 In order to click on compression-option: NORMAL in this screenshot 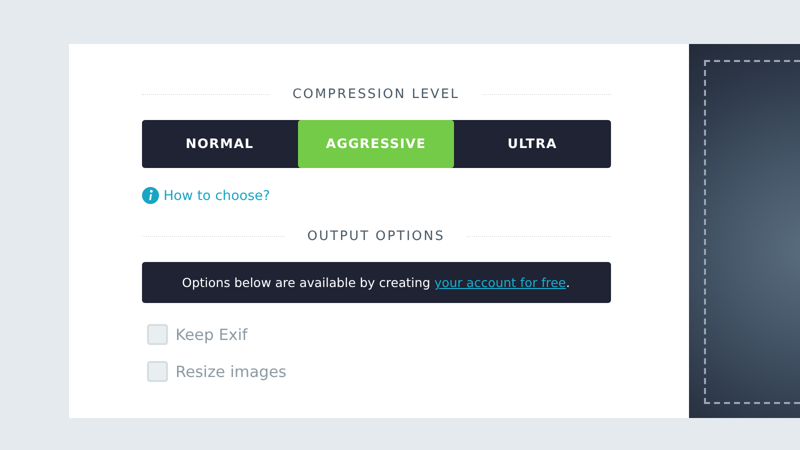, I will do `click(220, 144)`.